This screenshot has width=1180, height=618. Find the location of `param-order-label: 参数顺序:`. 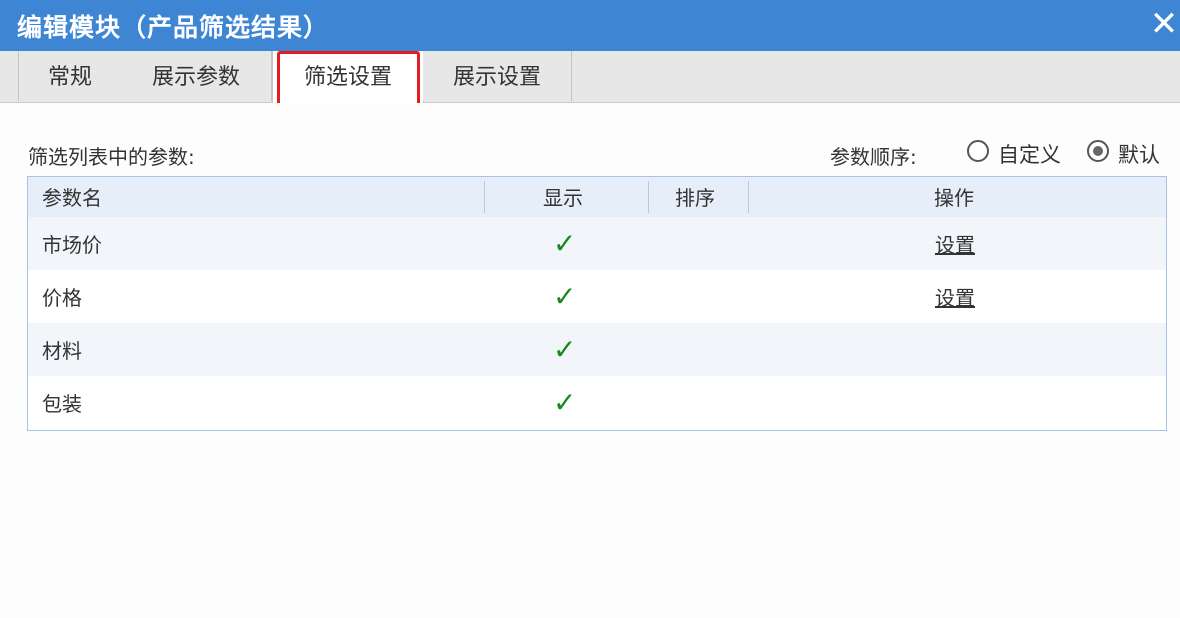

param-order-label: 参数顺序: is located at coordinates (873, 157).